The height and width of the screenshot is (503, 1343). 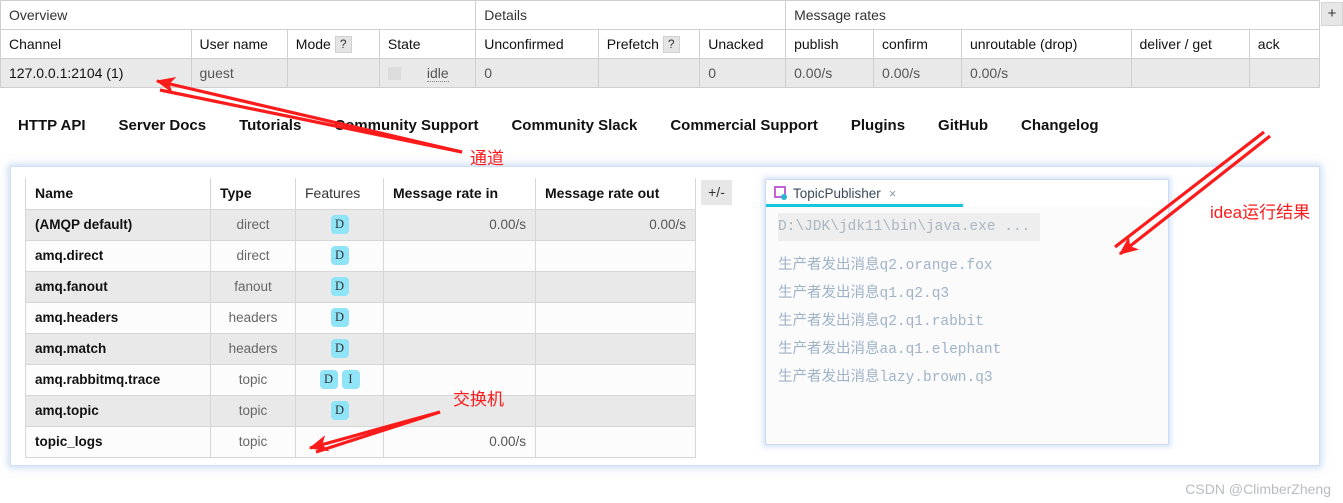 What do you see at coordinates (864, 205) in the screenshot?
I see `ide-tab-active-underline` at bounding box center [864, 205].